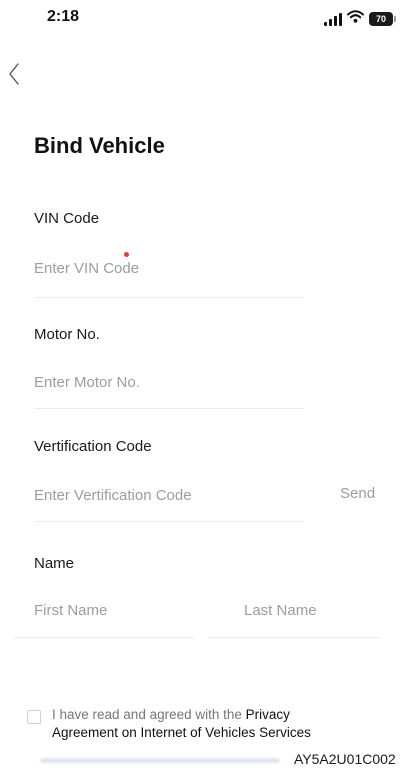  I want to click on verification-divider, so click(169, 521).